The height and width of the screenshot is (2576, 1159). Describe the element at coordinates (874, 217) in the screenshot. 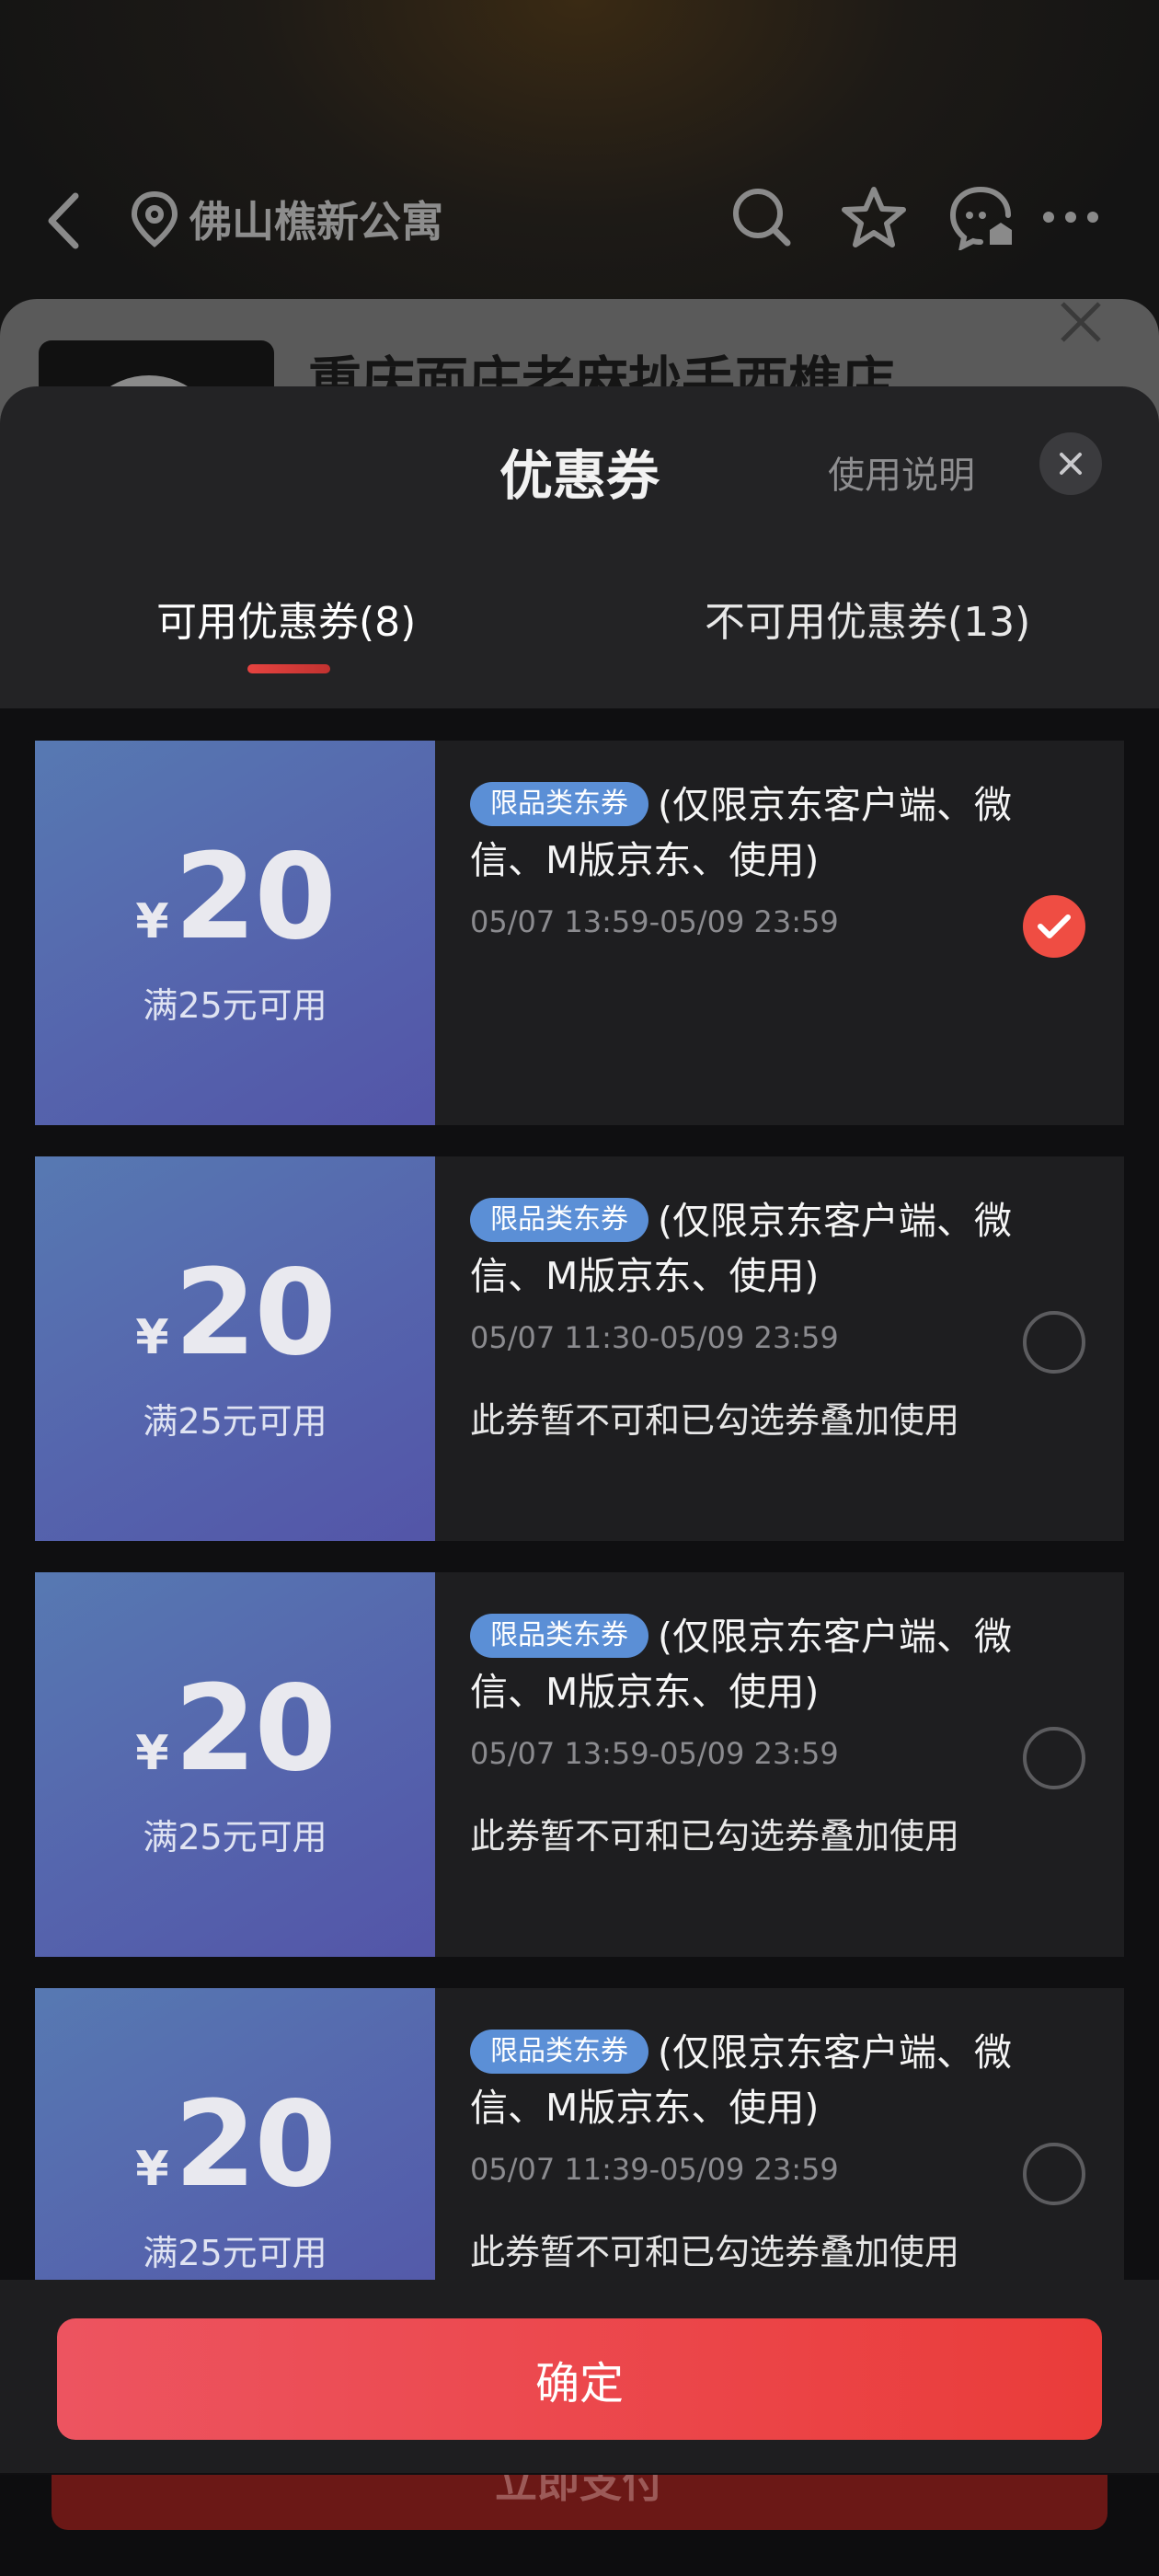

I see `star-icon` at that location.